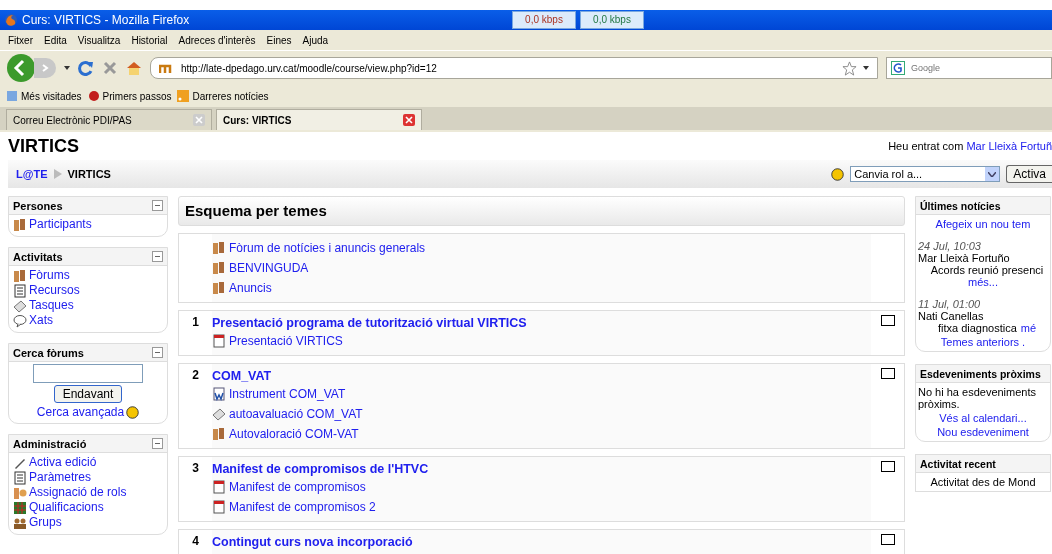 The width and height of the screenshot is (1052, 554). Describe the element at coordinates (20, 40) in the screenshot. I see `menu-item: Fitxer` at that location.